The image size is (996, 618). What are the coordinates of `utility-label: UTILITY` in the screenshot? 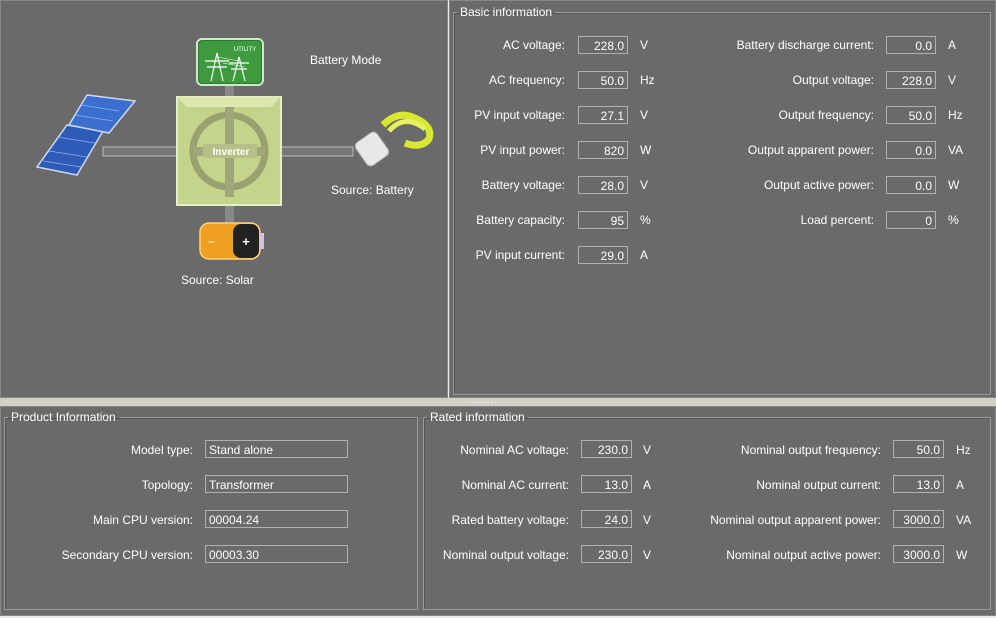 It's located at (245, 50).